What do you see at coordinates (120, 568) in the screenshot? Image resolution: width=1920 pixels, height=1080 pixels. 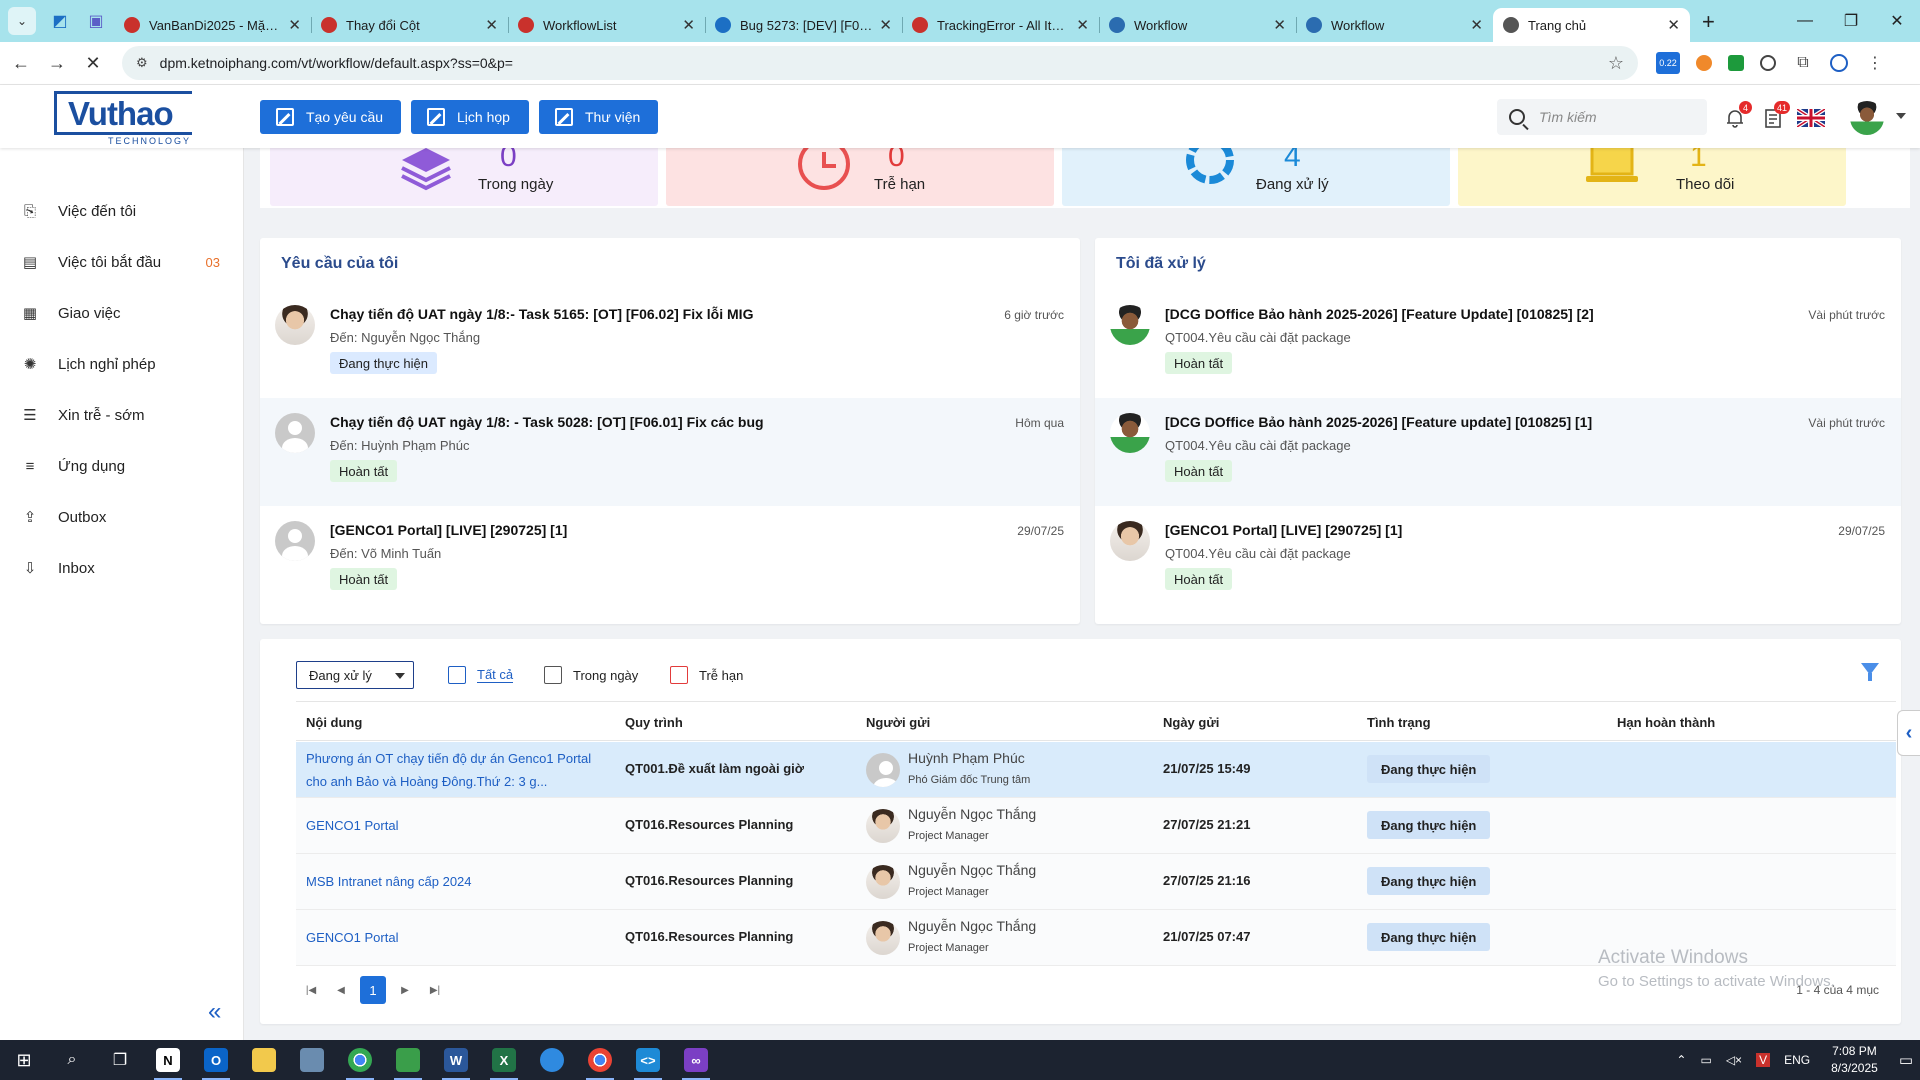 I see `sidebar-item: ⇩ Inbox` at bounding box center [120, 568].